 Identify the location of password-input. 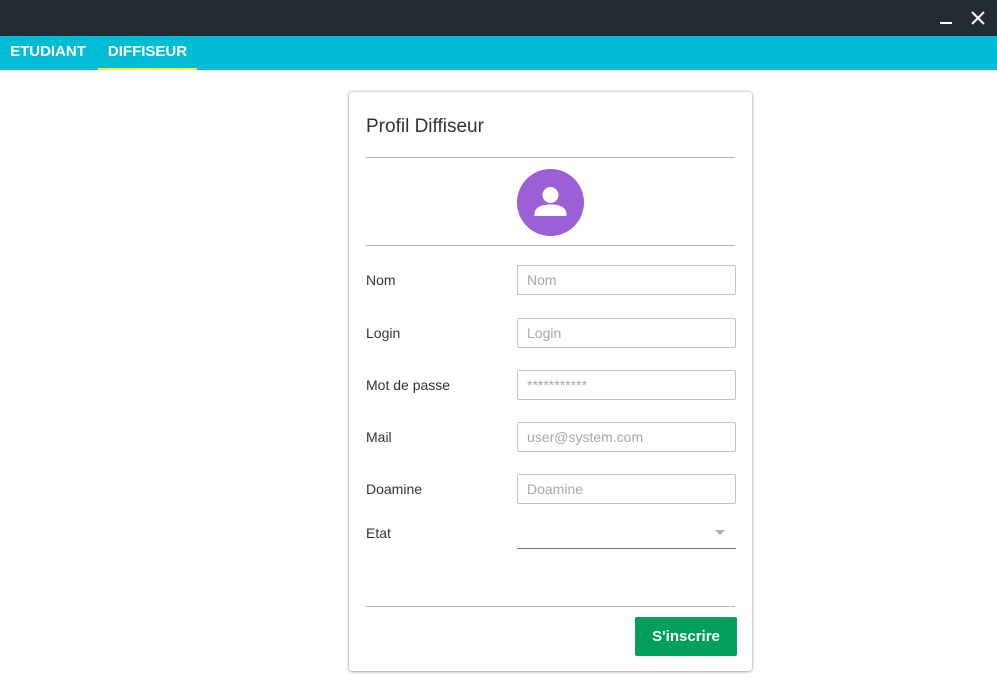
(626, 385).